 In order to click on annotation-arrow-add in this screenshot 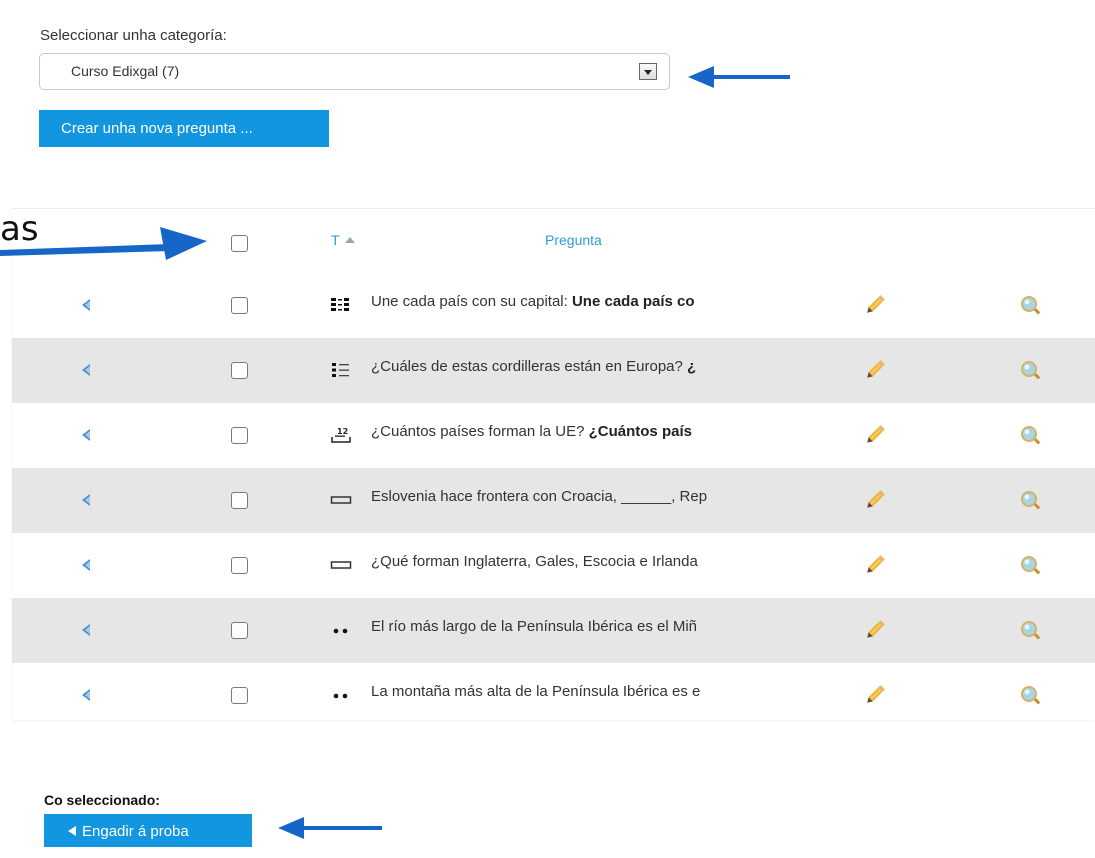, I will do `click(330, 828)`.